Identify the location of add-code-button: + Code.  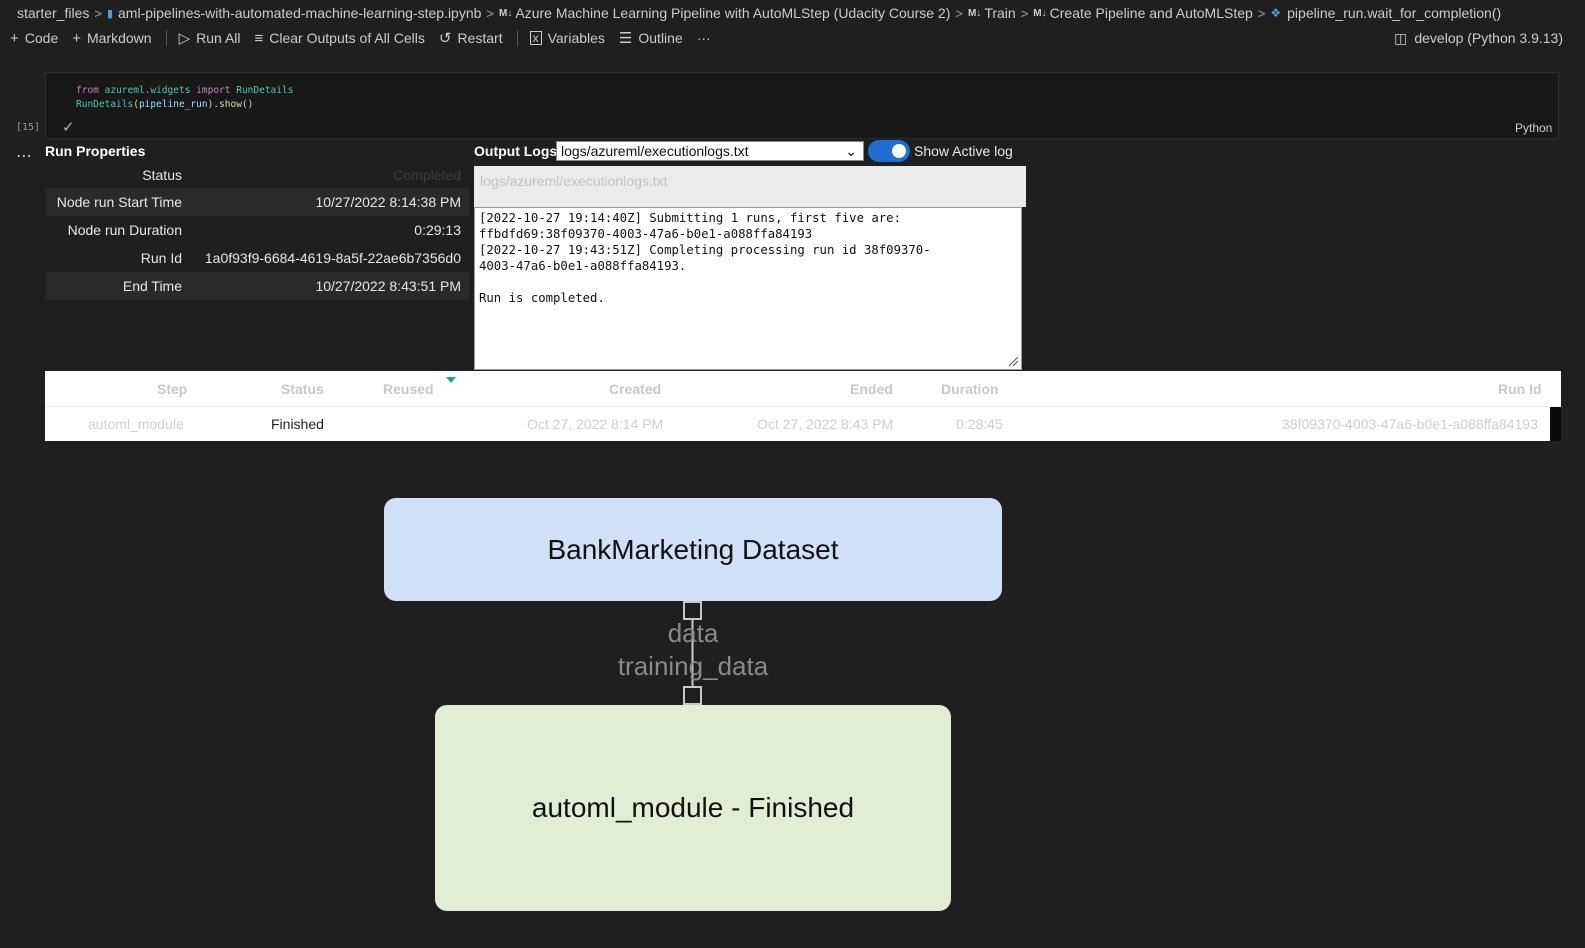
(34, 38).